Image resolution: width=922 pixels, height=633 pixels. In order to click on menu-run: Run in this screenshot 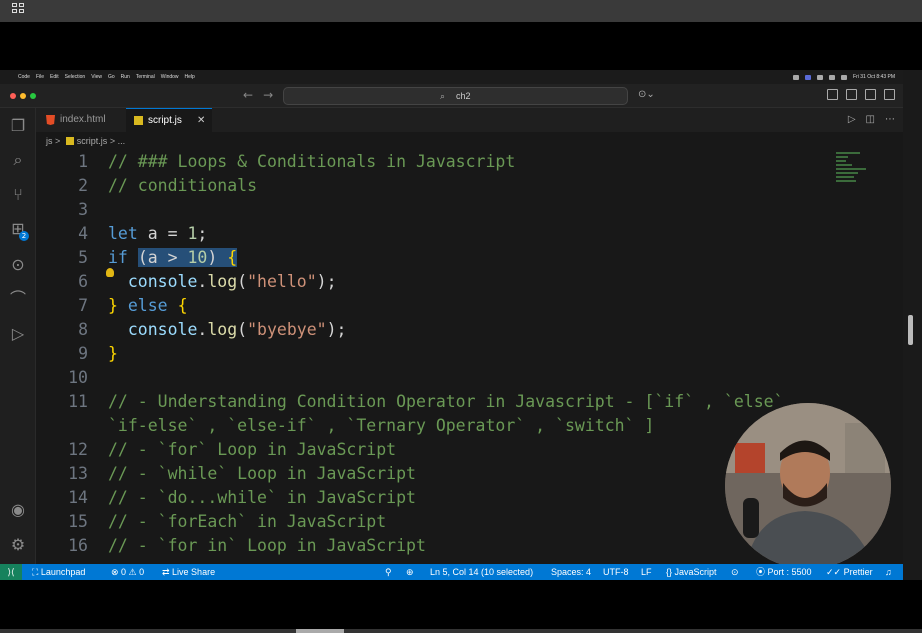, I will do `click(125, 77)`.